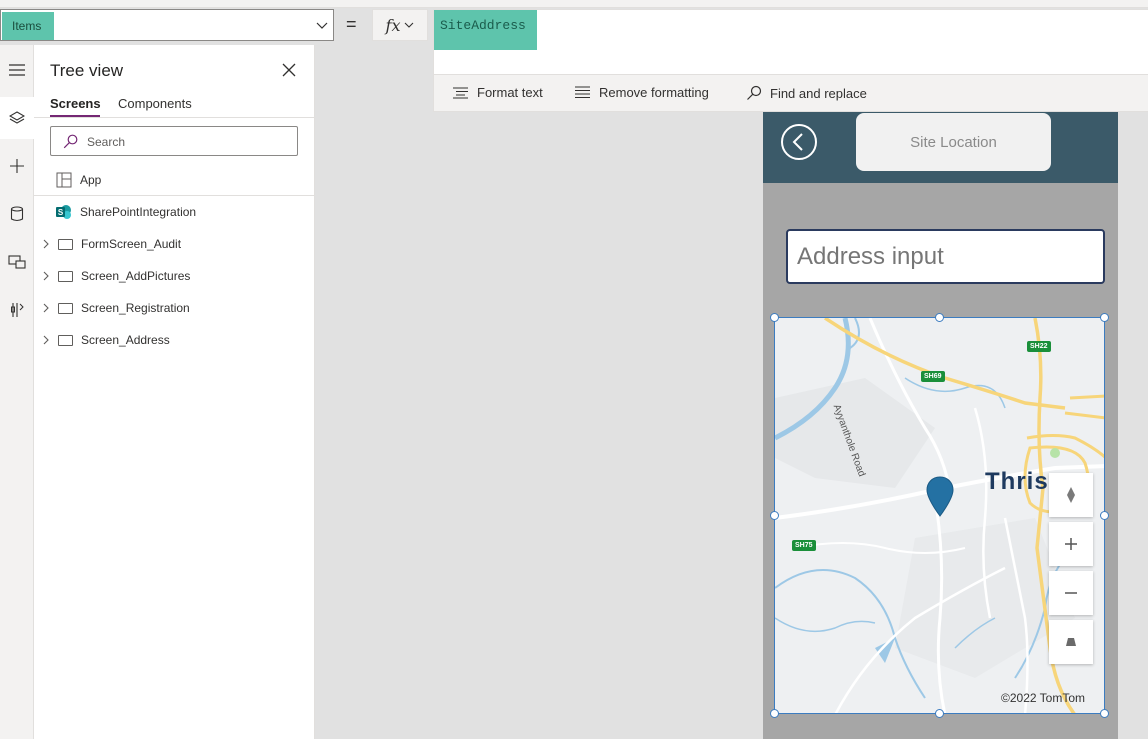  I want to click on data-button, so click(17, 214).